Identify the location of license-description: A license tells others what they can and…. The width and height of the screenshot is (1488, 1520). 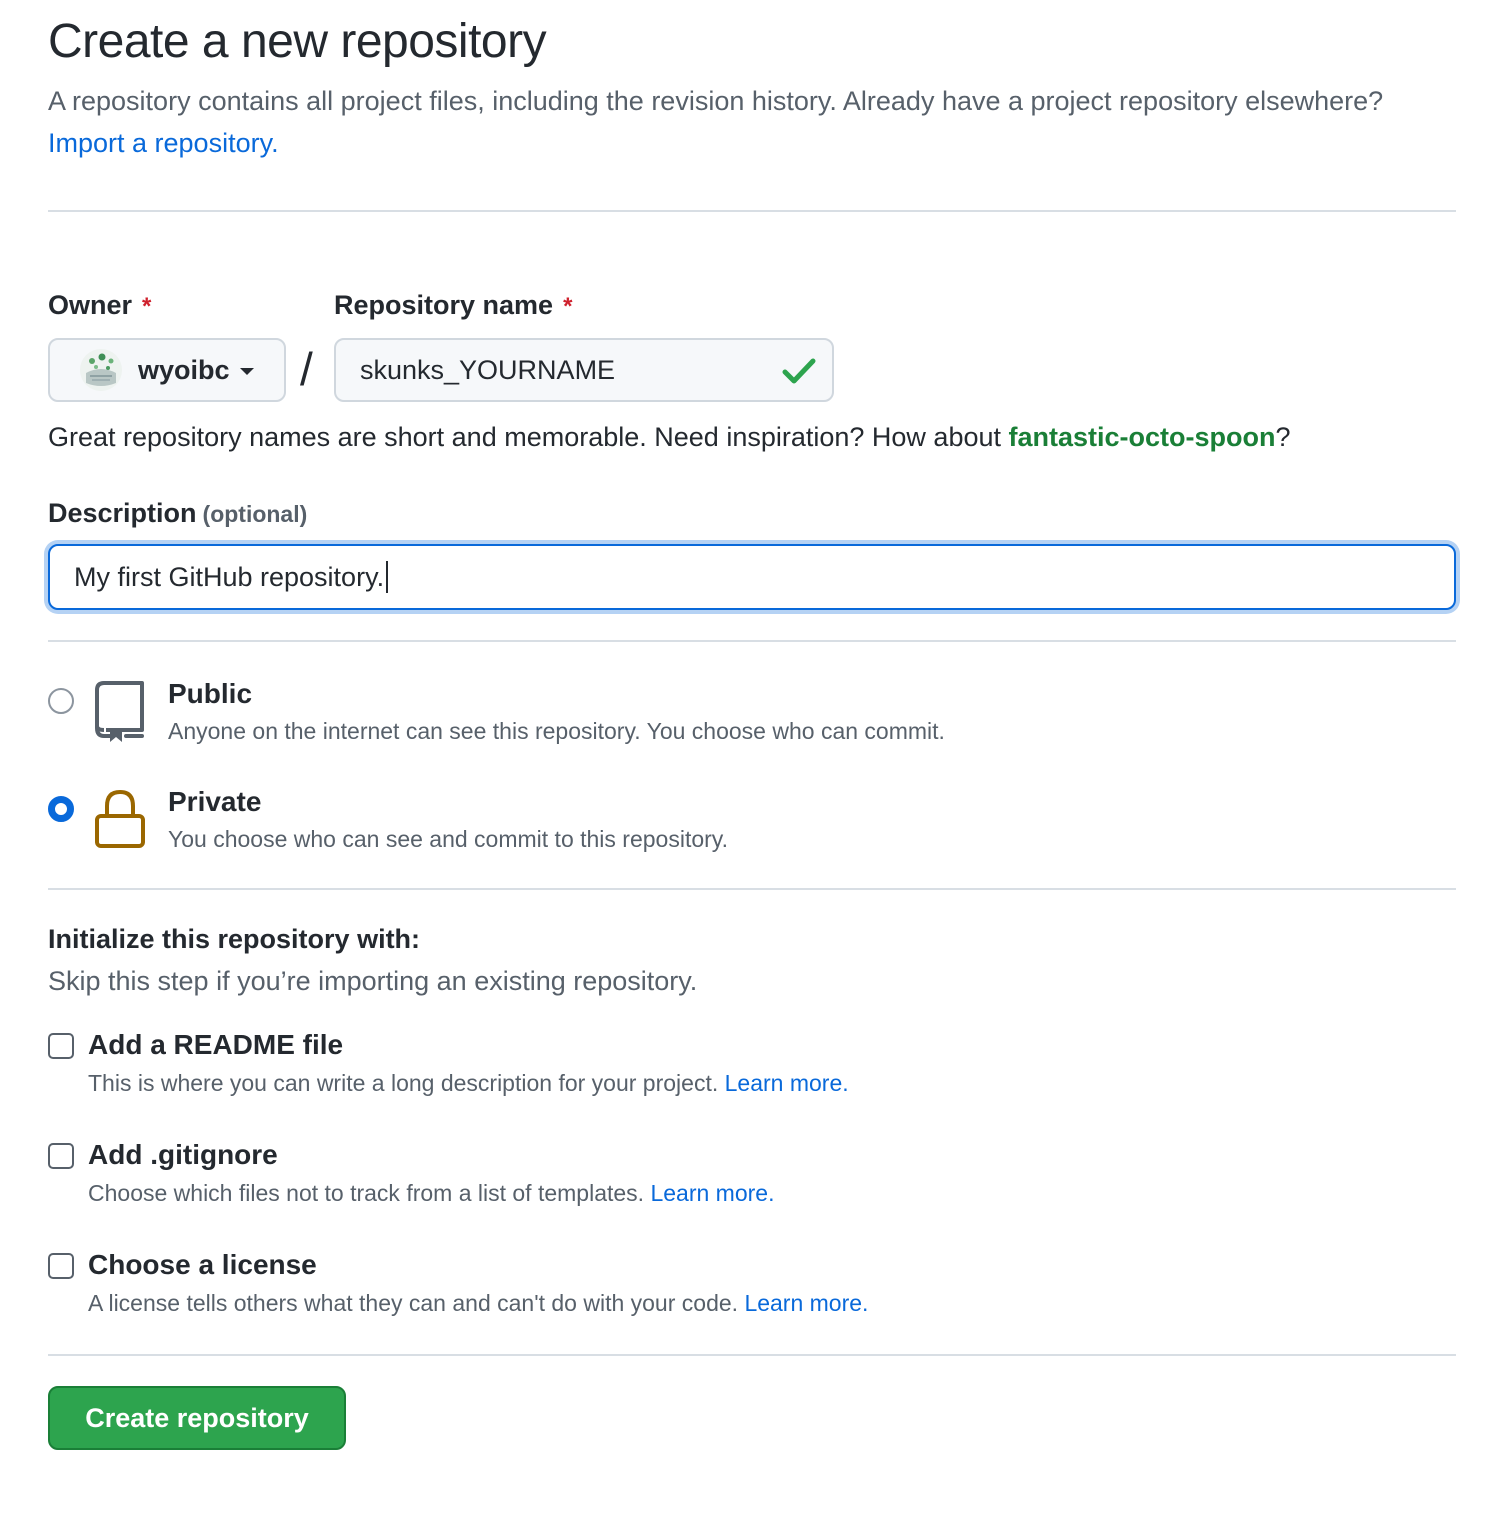
(478, 1303).